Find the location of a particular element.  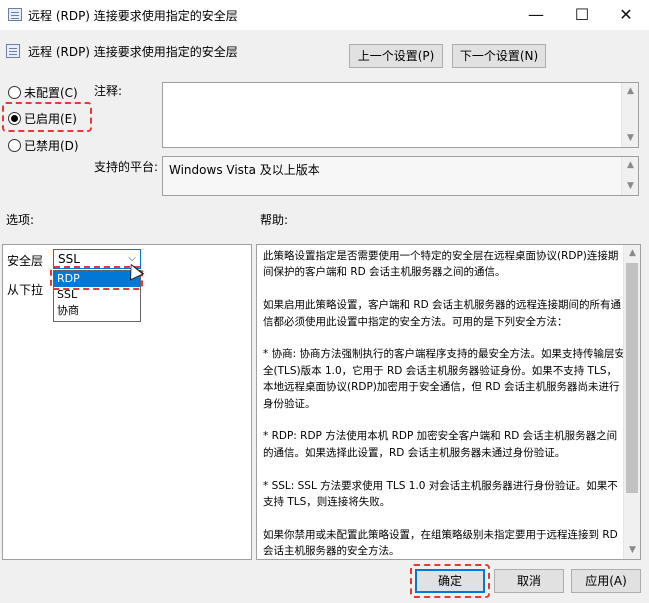

comment-scrollbar: ▲ ▼ is located at coordinates (629, 115).